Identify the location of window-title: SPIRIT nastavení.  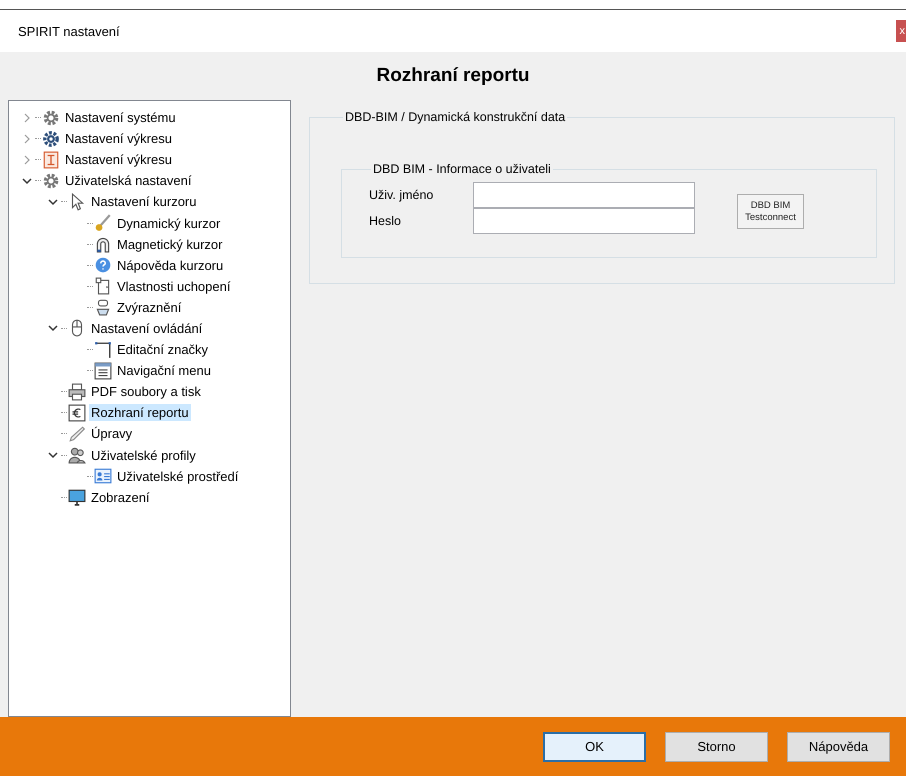
(69, 31).